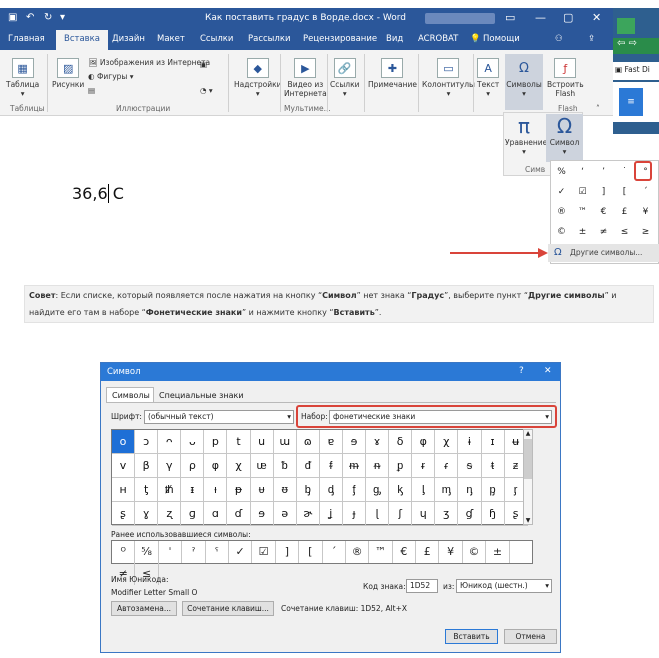 This screenshot has width=659, height=658. Describe the element at coordinates (147, 552) in the screenshot. I see `recent-symbol-cell: ⅝` at that location.